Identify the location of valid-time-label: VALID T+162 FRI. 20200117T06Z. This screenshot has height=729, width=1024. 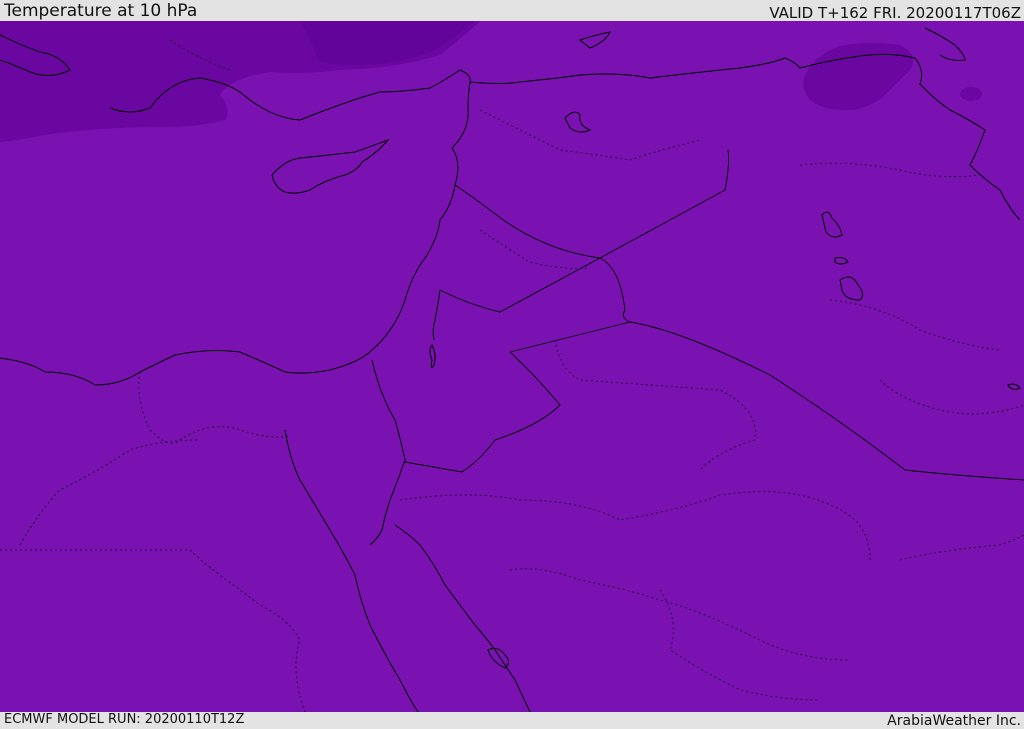
(895, 13).